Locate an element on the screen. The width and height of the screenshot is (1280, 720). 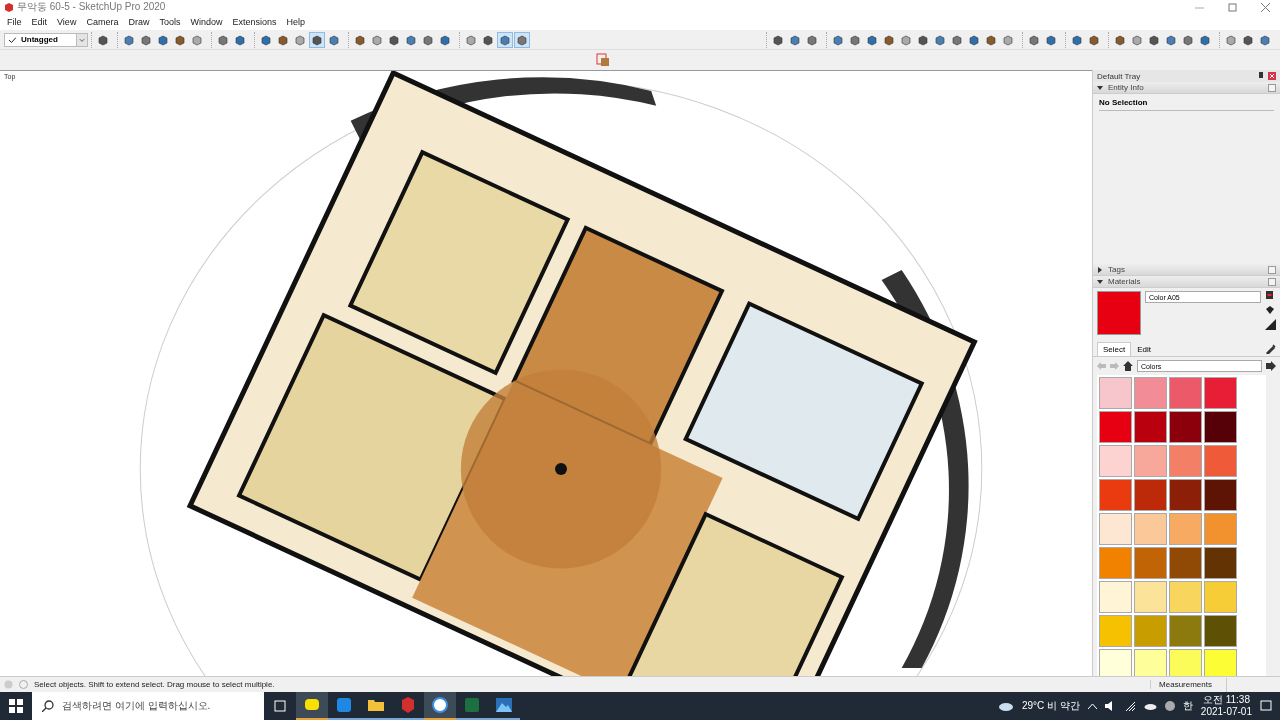
menu-item: Edit is located at coordinates (39, 22).